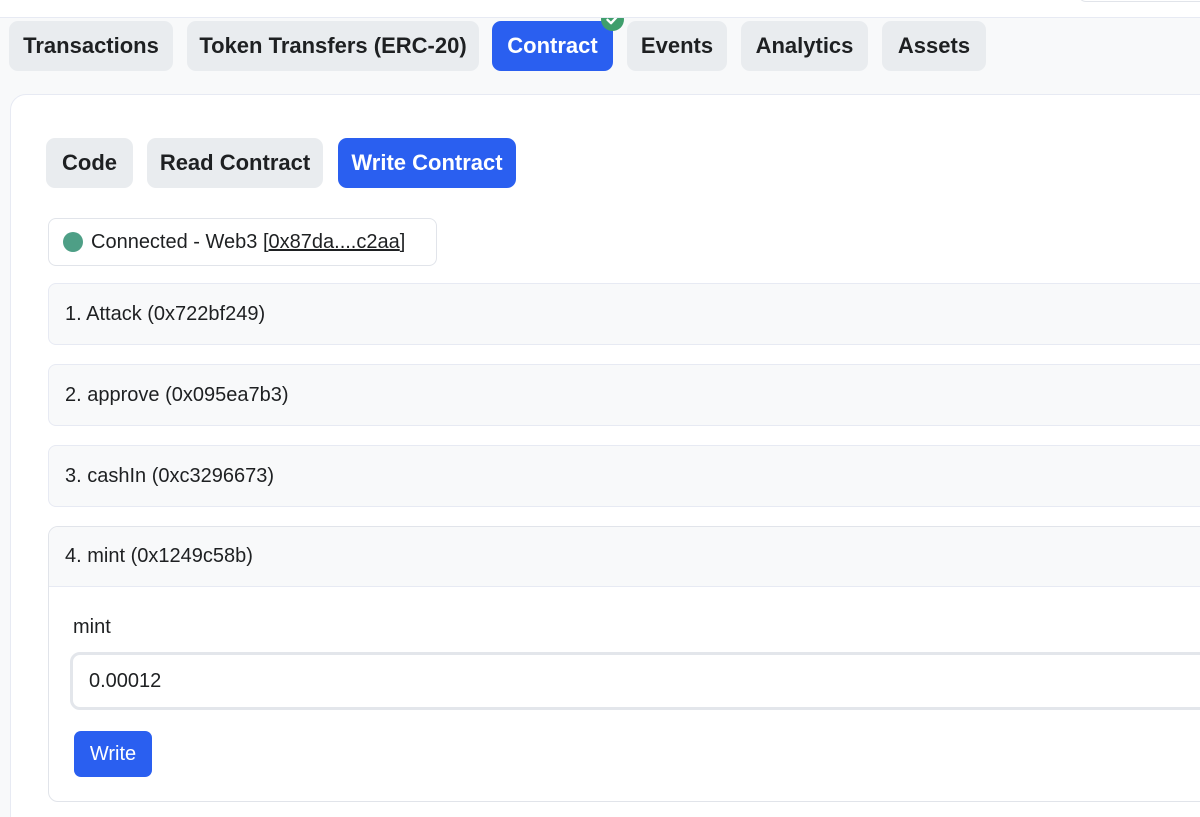  What do you see at coordinates (624, 395) in the screenshot?
I see `function-approve: 2. approve (0x095ea7b3)` at bounding box center [624, 395].